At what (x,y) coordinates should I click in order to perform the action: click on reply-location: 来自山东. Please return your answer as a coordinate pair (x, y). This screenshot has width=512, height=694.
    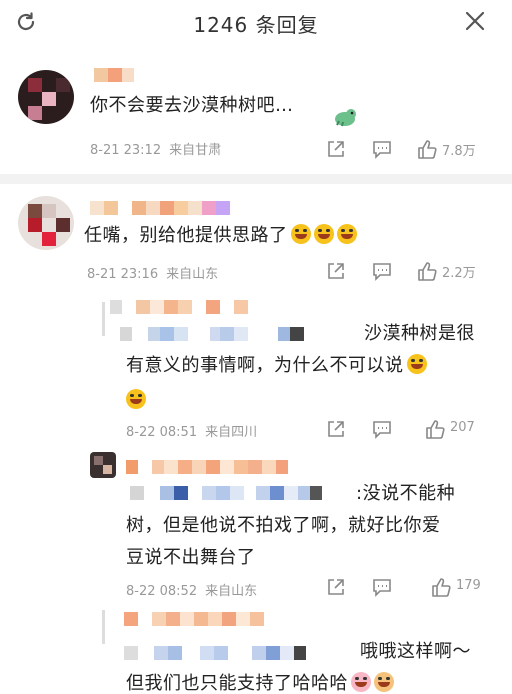
    Looking at the image, I should click on (231, 591).